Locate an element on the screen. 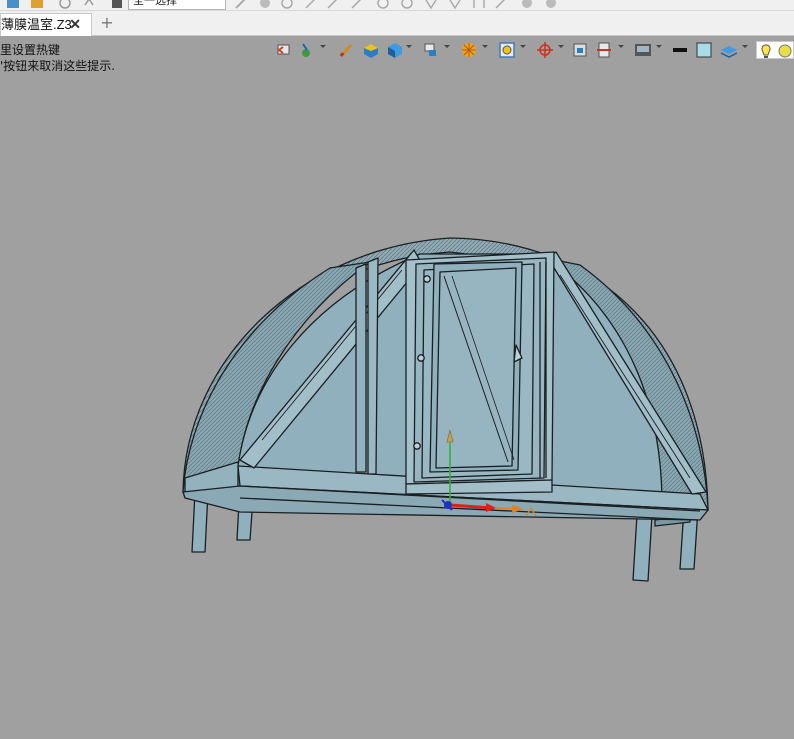 This screenshot has width=794, height=739. tab-label: 薄膜温室.Z3 is located at coordinates (36, 24).